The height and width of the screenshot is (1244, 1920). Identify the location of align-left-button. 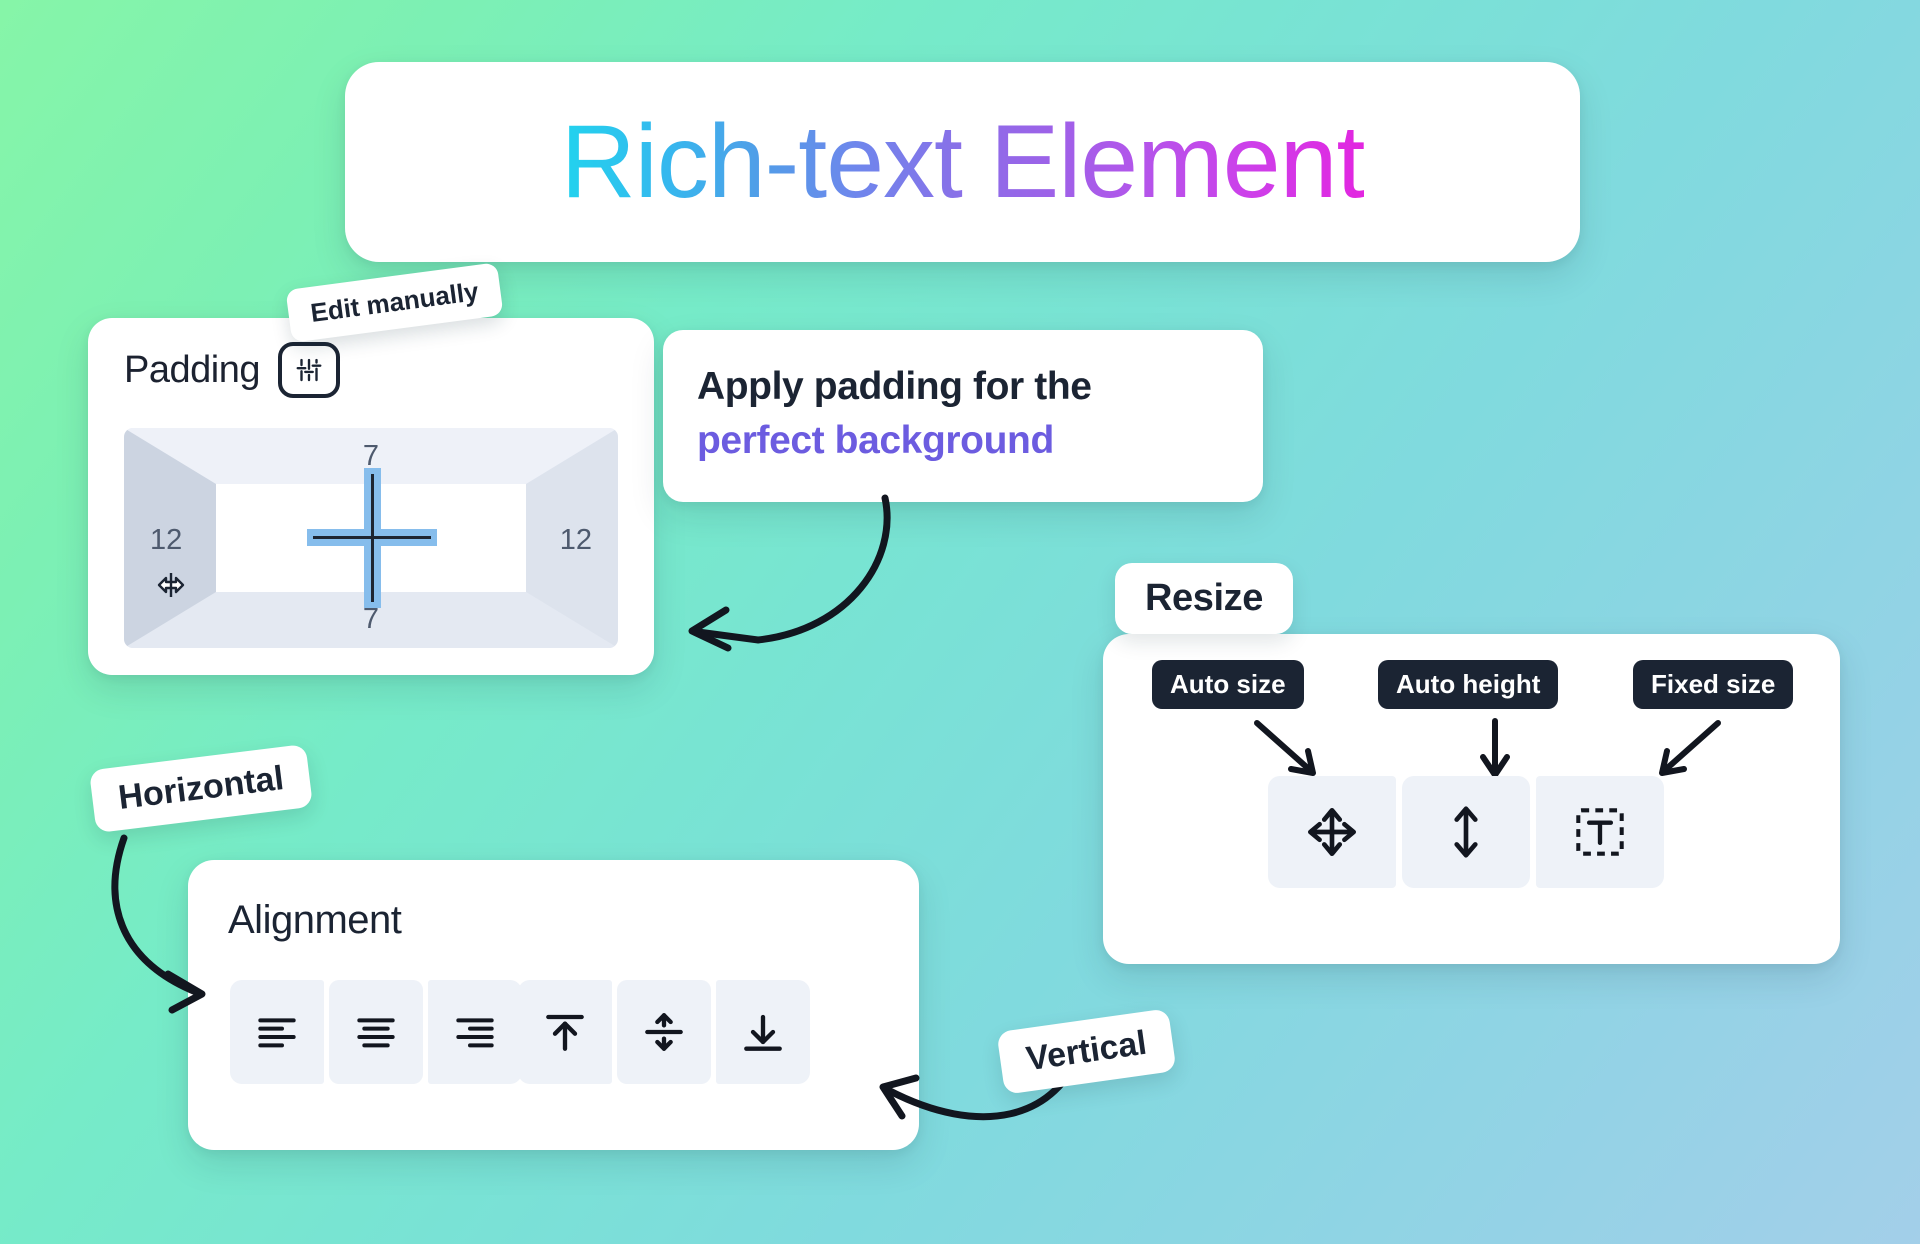
(277, 1032).